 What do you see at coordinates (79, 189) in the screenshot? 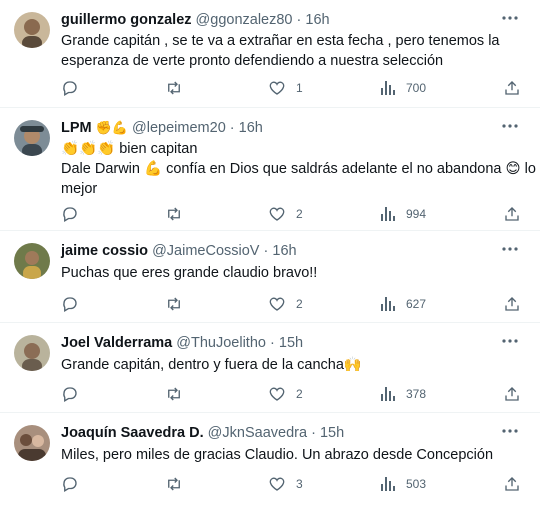
I see `tweet-text-line: mejor` at bounding box center [79, 189].